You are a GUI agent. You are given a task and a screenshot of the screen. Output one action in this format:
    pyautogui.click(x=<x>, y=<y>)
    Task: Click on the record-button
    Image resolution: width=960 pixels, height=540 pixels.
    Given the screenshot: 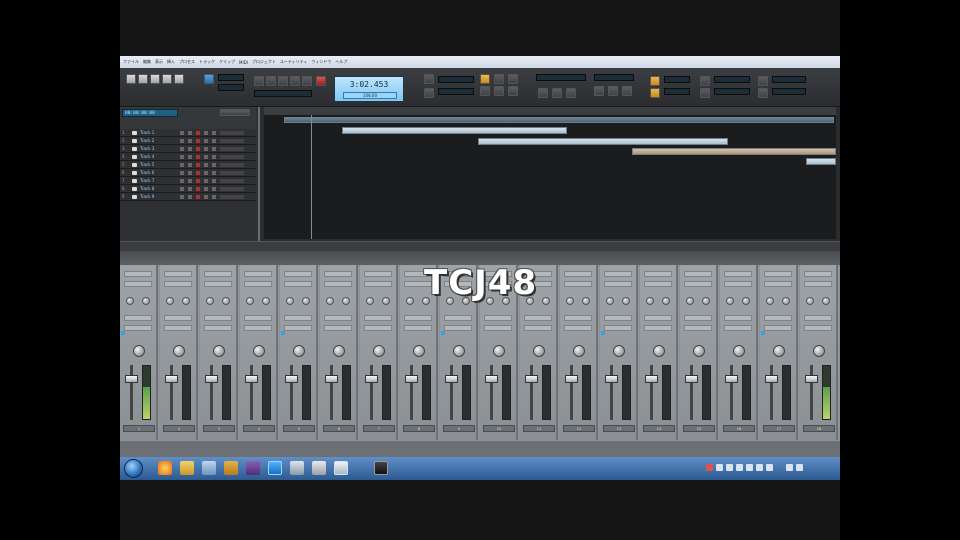 What is the action you would take?
    pyautogui.click(x=321, y=81)
    